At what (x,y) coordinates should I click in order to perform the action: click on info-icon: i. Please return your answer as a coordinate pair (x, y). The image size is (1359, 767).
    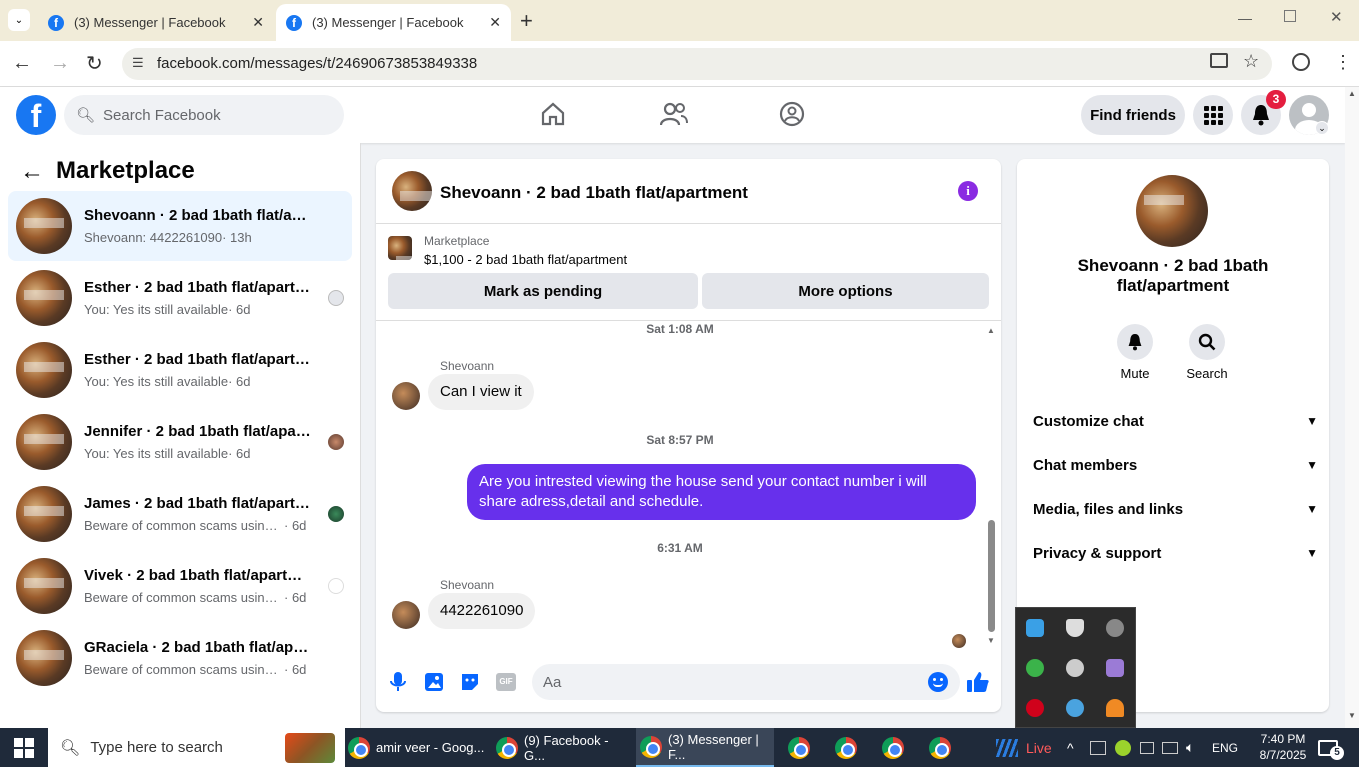
    Looking at the image, I should click on (968, 191).